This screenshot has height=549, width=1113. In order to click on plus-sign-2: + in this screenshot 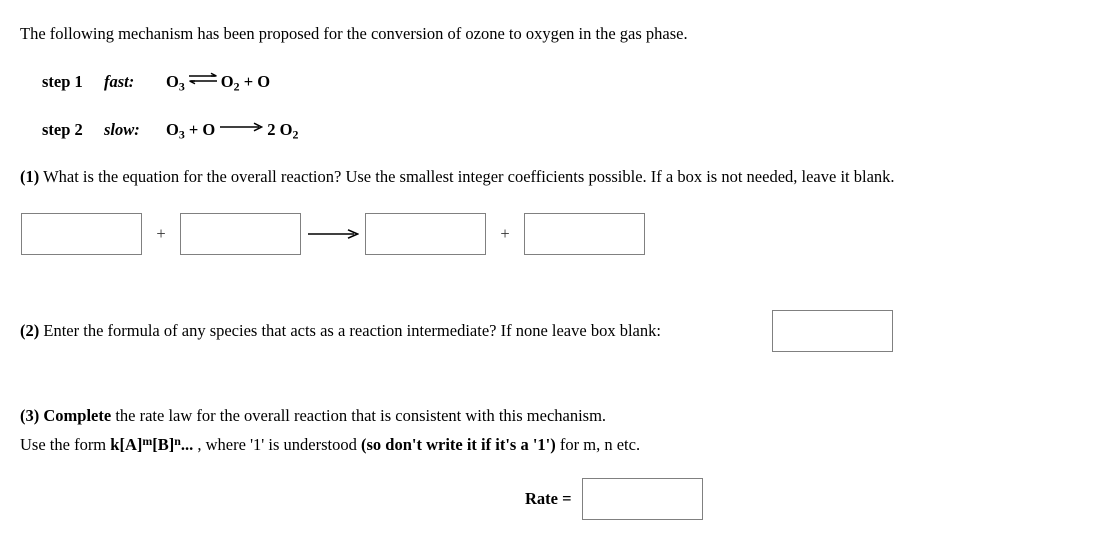, I will do `click(505, 233)`.